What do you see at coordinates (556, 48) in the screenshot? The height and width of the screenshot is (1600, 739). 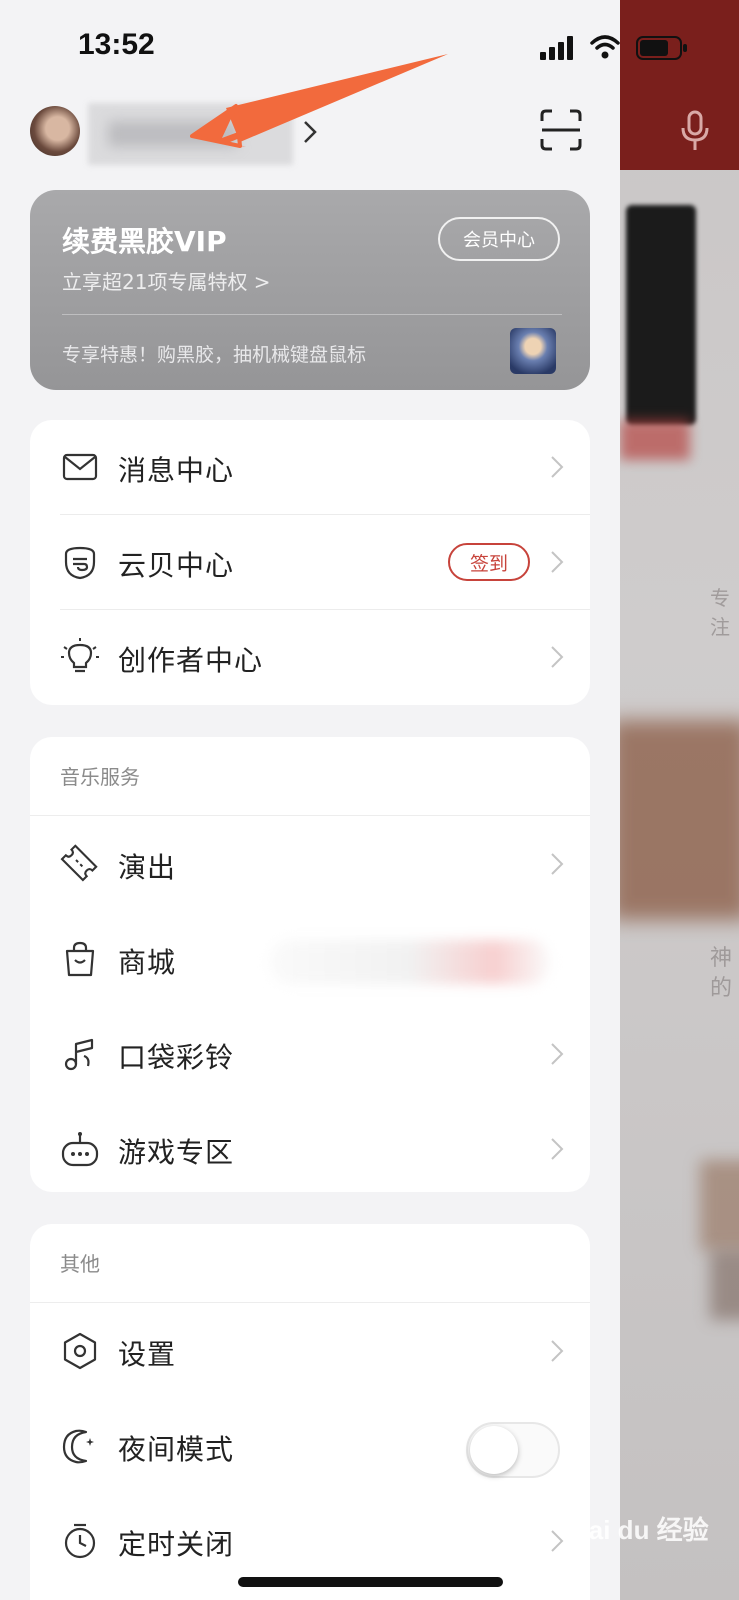 I see `cellular-signal-icon` at bounding box center [556, 48].